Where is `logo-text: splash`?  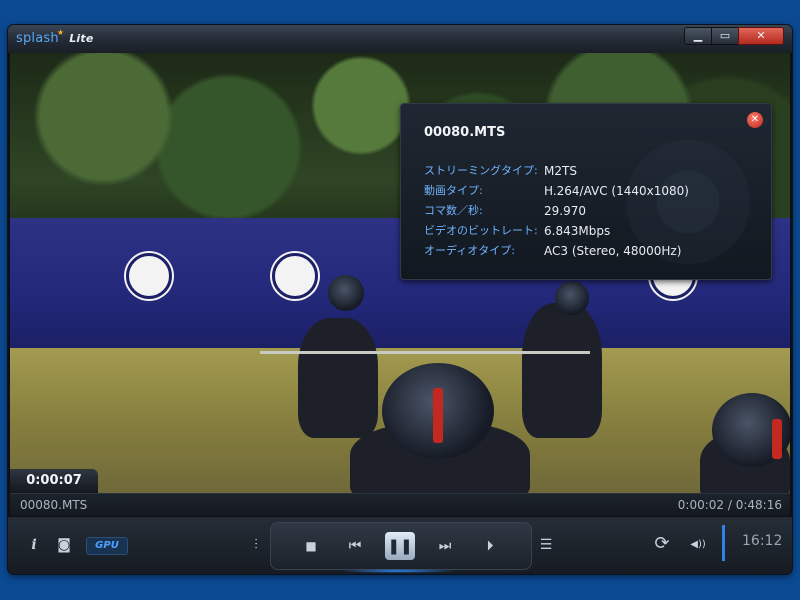
logo-text: splash is located at coordinates (37, 38).